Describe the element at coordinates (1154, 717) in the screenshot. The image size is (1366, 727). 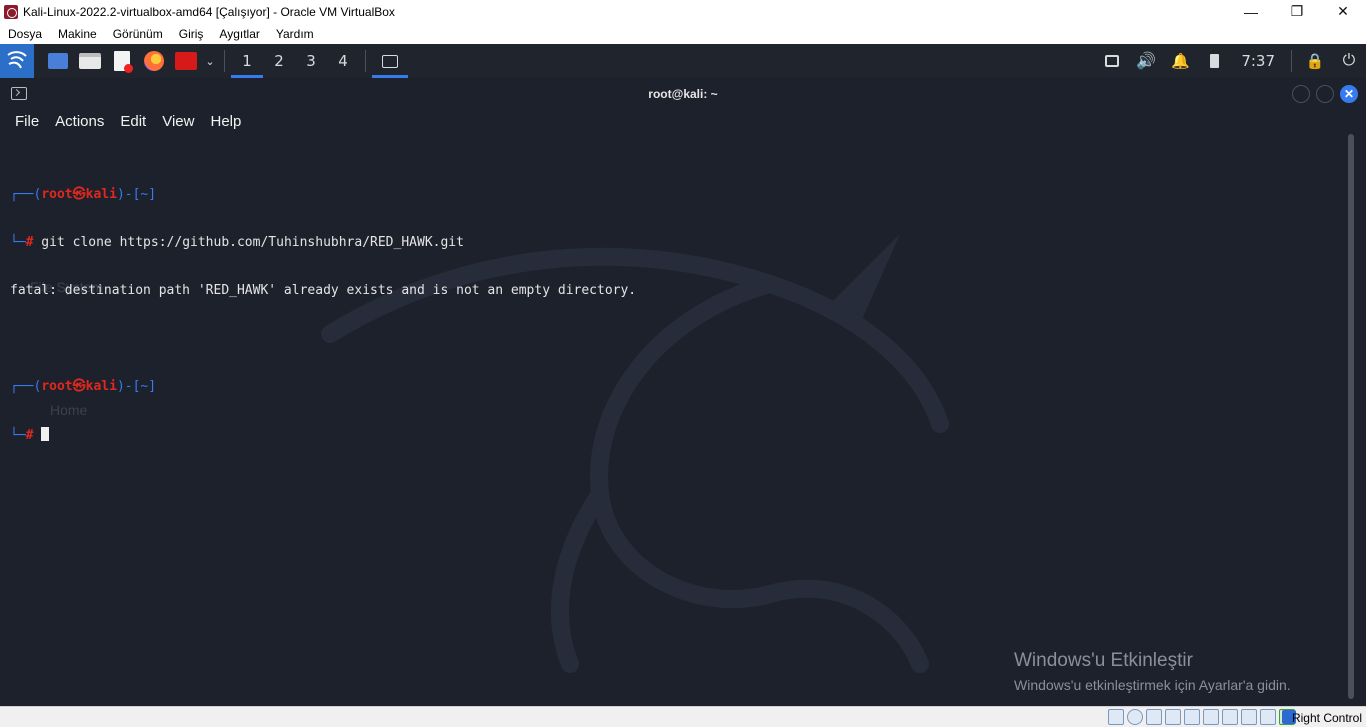
I see `audio-icon` at that location.